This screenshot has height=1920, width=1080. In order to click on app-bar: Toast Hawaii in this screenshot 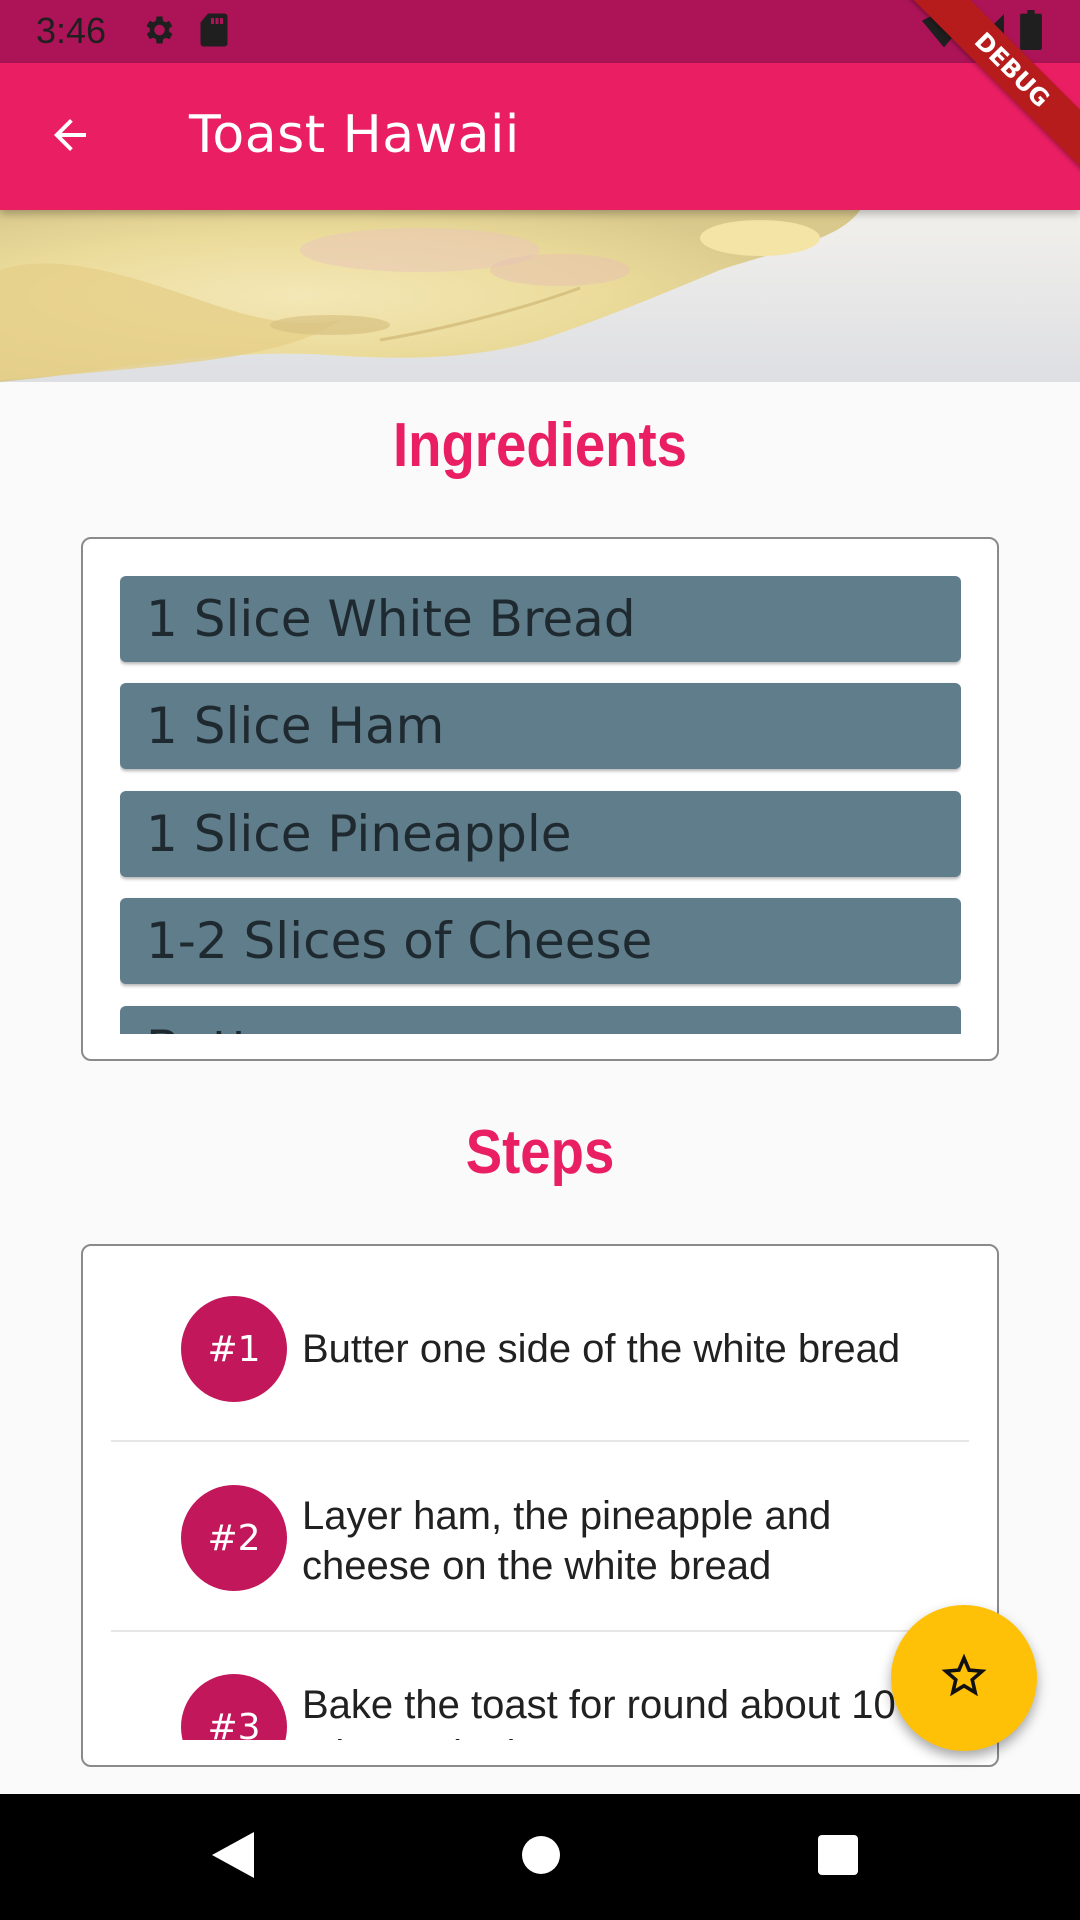, I will do `click(540, 136)`.